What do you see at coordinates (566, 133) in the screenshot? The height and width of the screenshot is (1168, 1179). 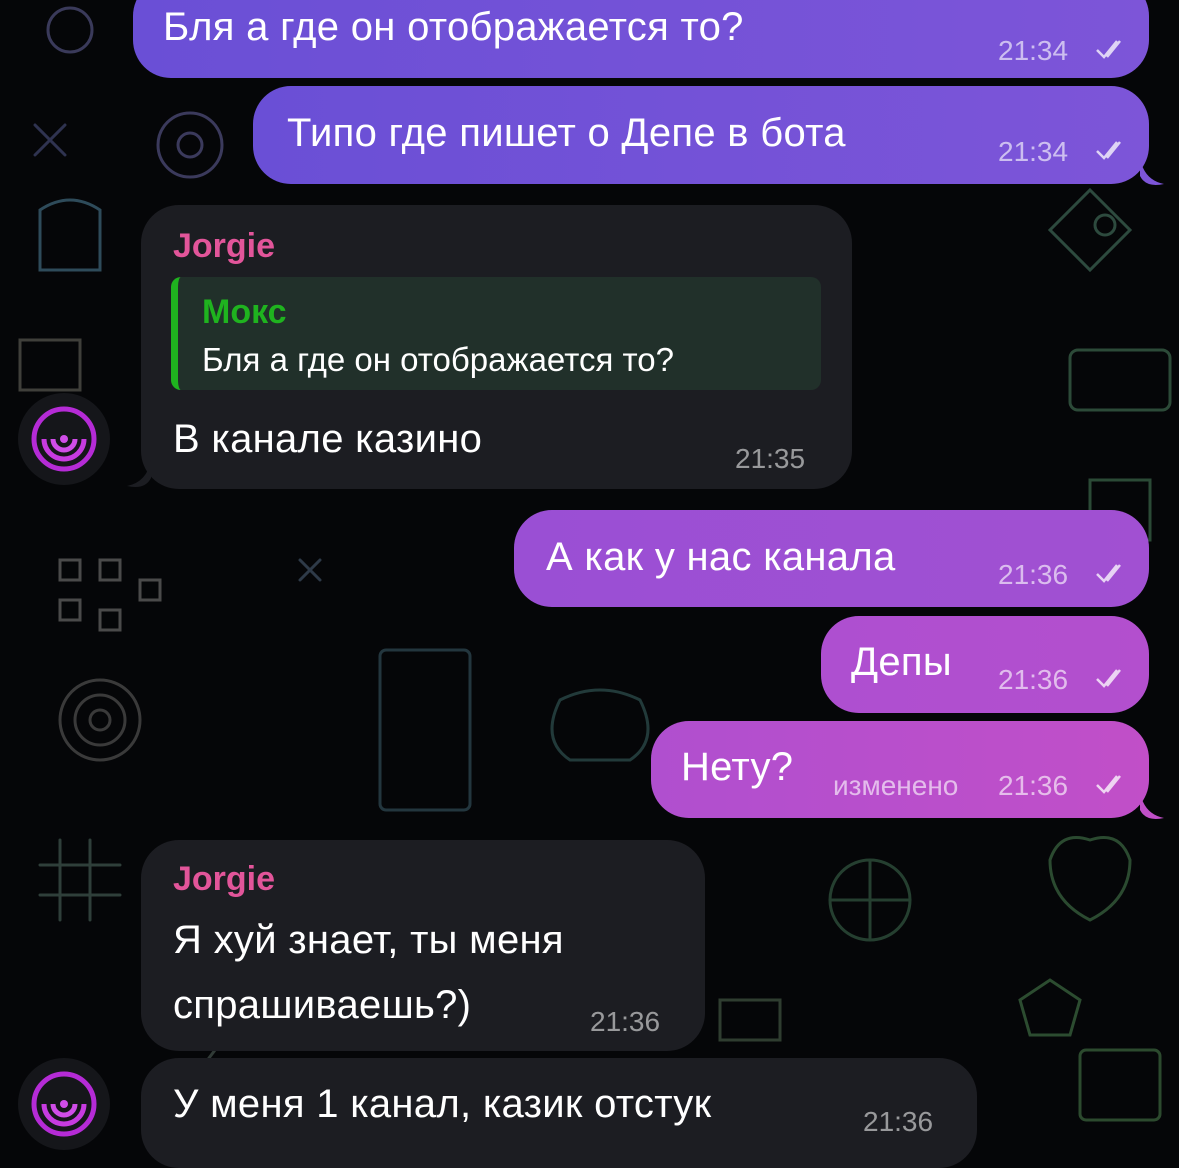 I see `message-text: Типо где пишет о Депе в бота` at bounding box center [566, 133].